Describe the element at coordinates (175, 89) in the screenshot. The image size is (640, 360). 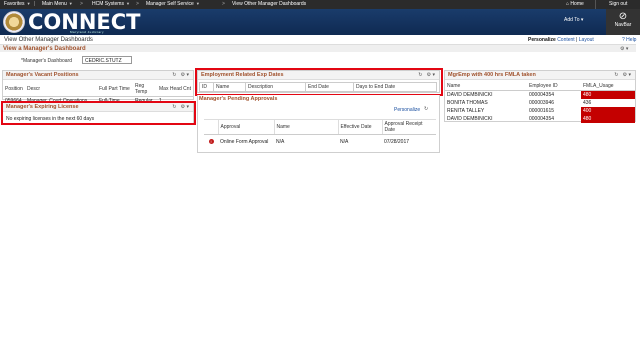
I see `column-header: Max Head Cnt` at that location.